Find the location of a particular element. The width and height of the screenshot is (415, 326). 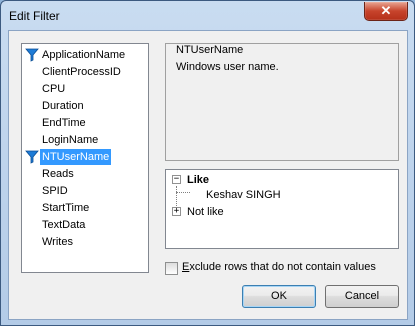

exclude-rows-label-rest: xclude rows that do not contain values is located at coordinates (282, 267).